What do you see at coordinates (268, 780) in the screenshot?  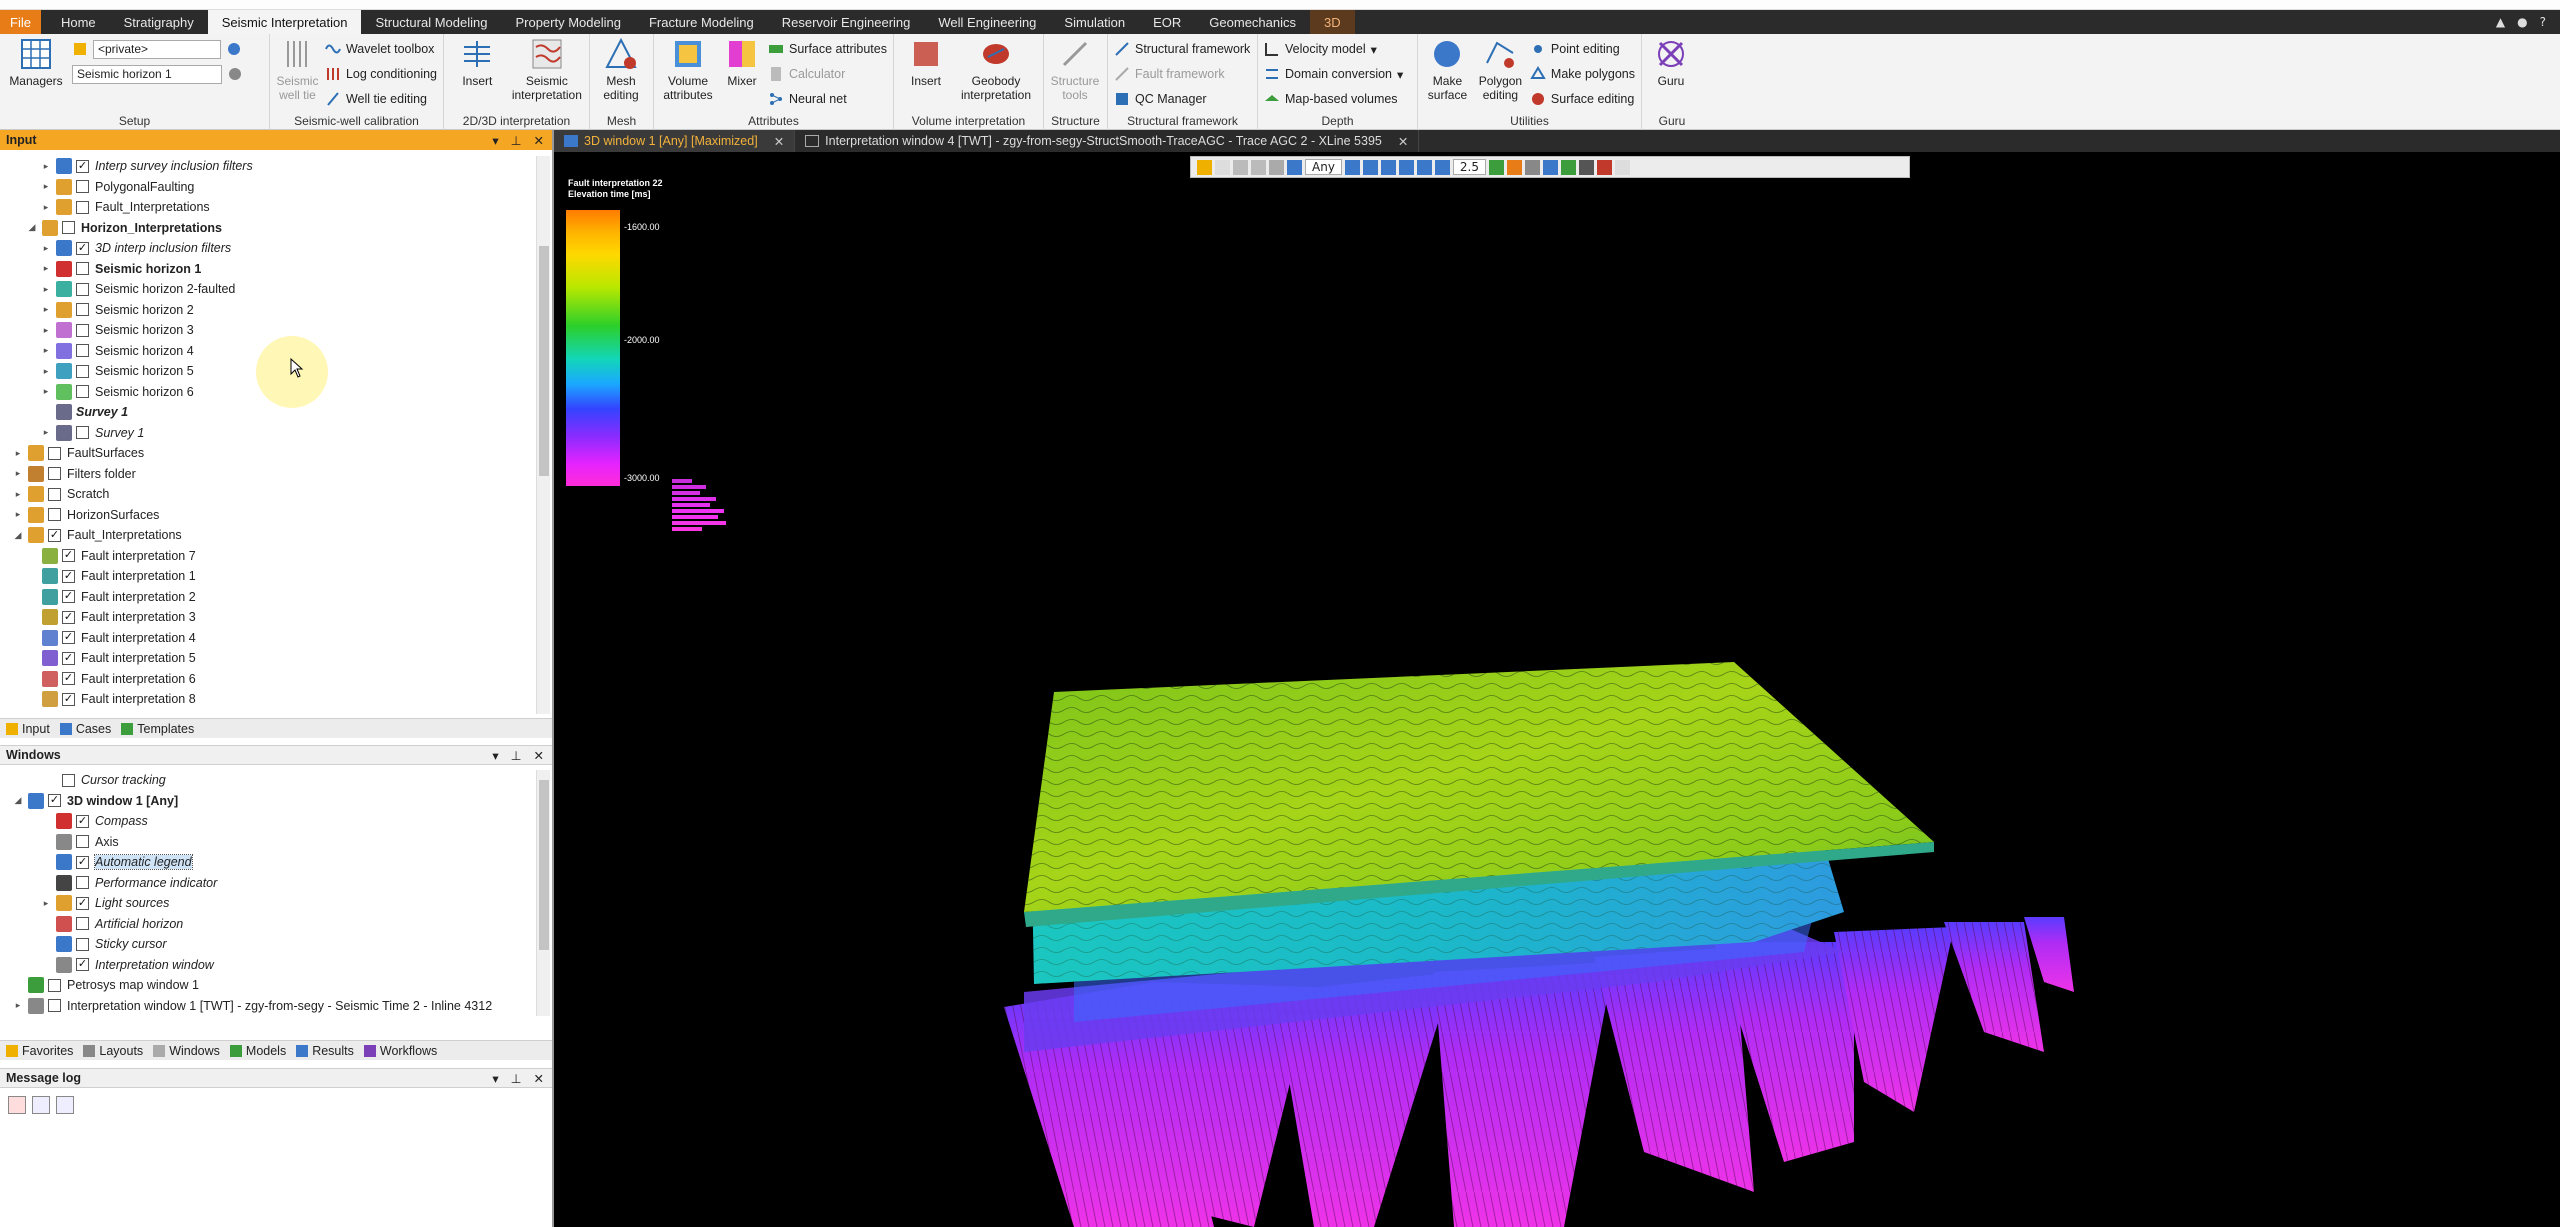 I see `tree-row: Cursor tracking` at bounding box center [268, 780].